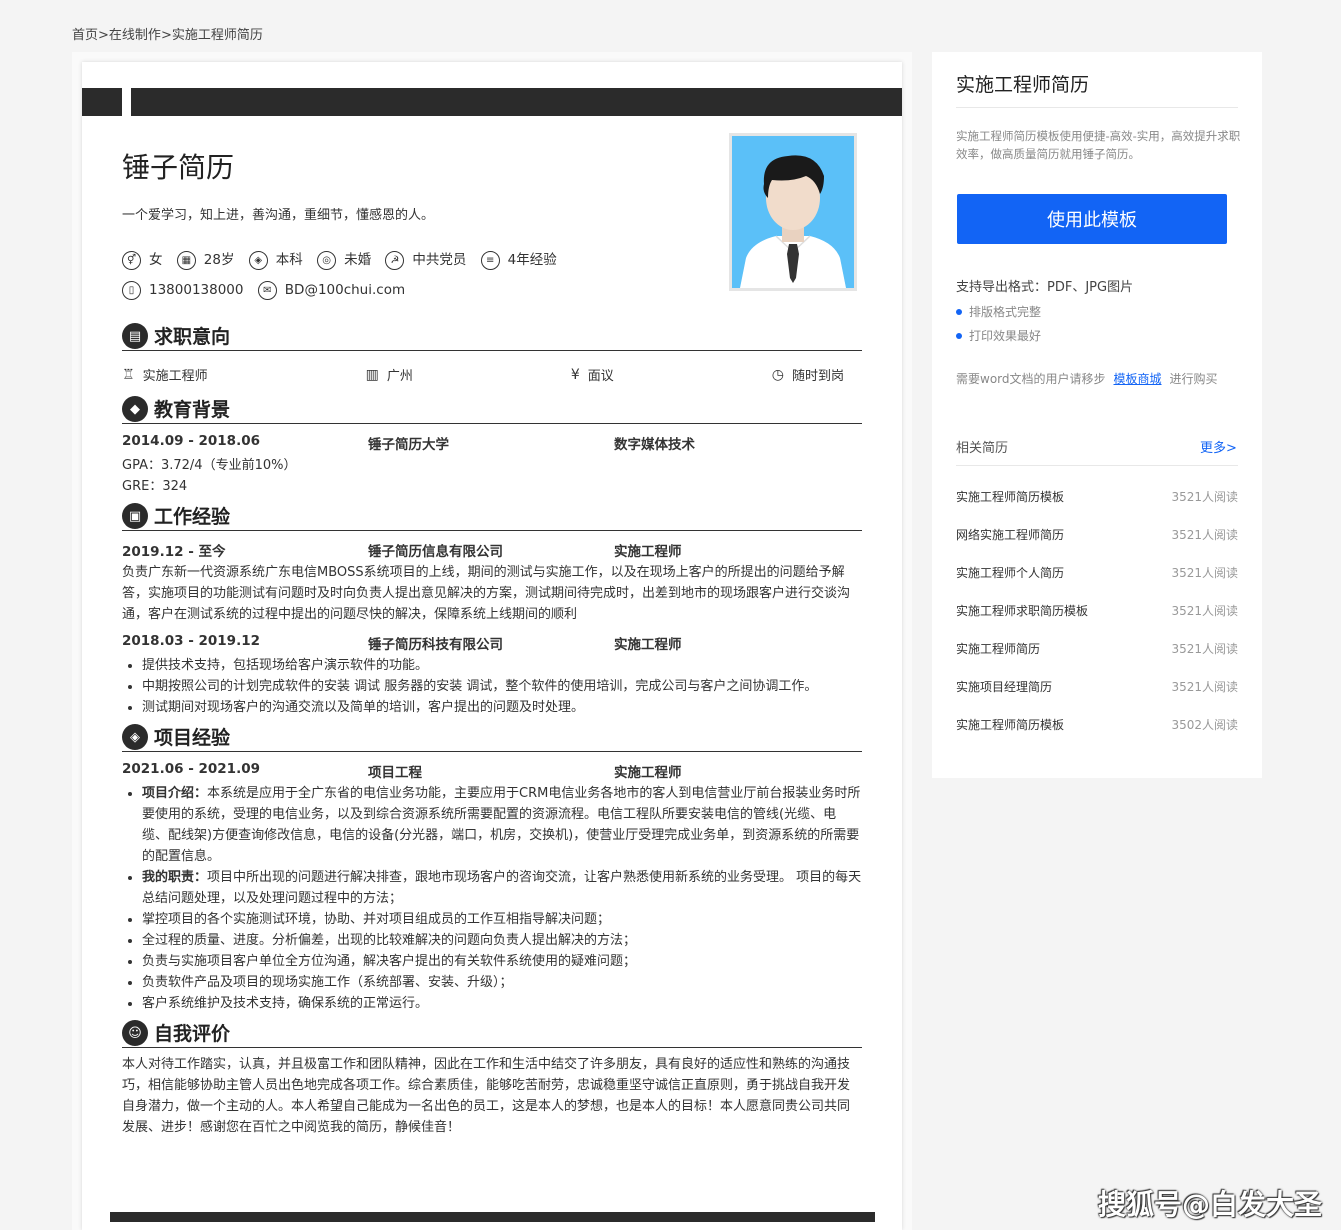  Describe the element at coordinates (502, 665) in the screenshot. I see `list-item: 提供技术支持，包括现场给客户演示软件的功能。` at that location.